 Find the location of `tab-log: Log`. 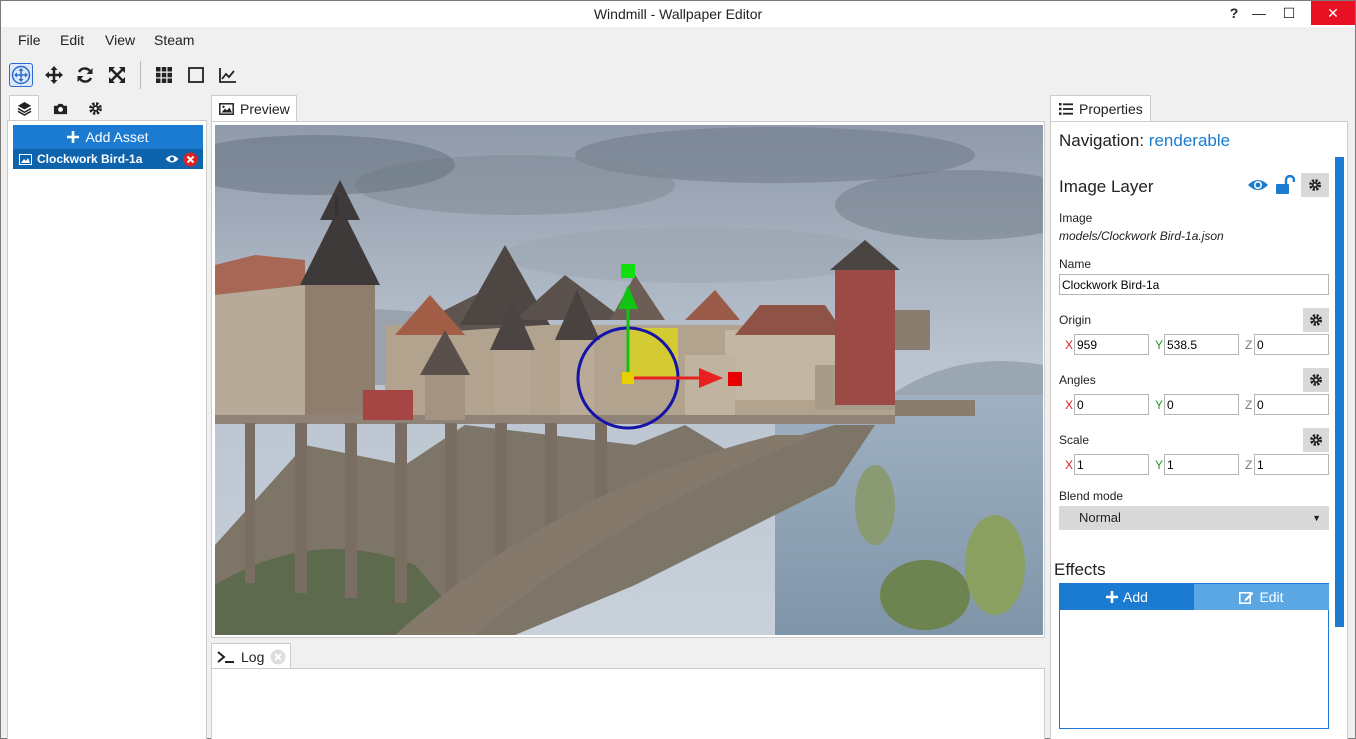

tab-log: Log is located at coordinates (251, 656).